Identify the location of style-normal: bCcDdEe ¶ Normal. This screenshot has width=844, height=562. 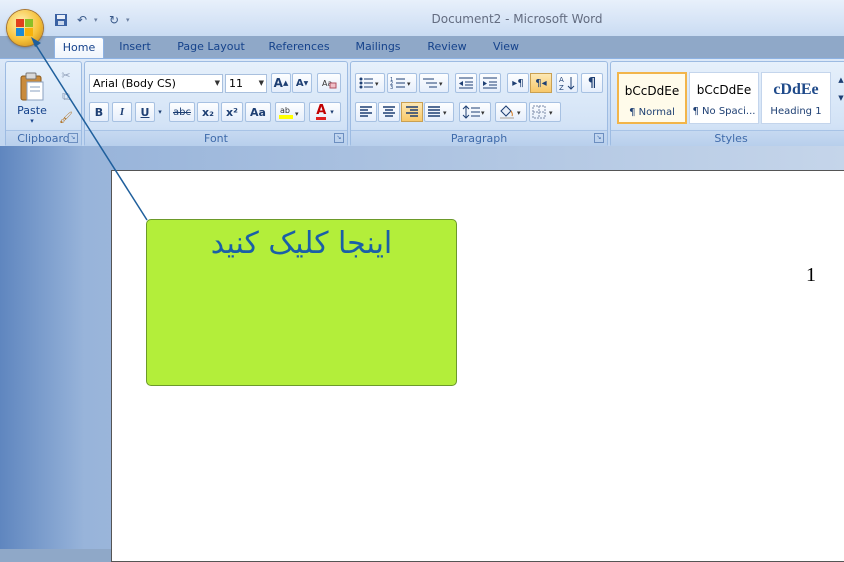
(652, 98).